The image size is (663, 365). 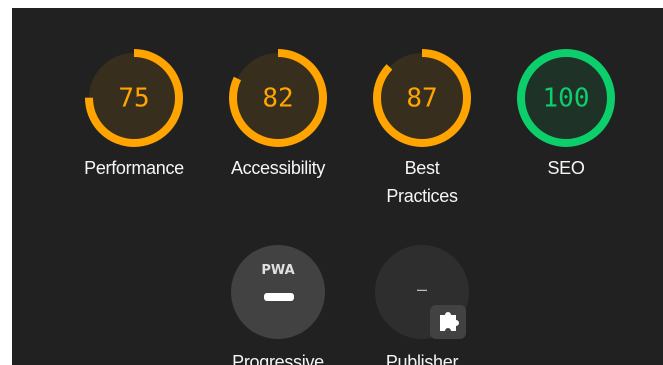 I want to click on gauge-accessibility: 82 Accessibility, so click(x=278, y=115).